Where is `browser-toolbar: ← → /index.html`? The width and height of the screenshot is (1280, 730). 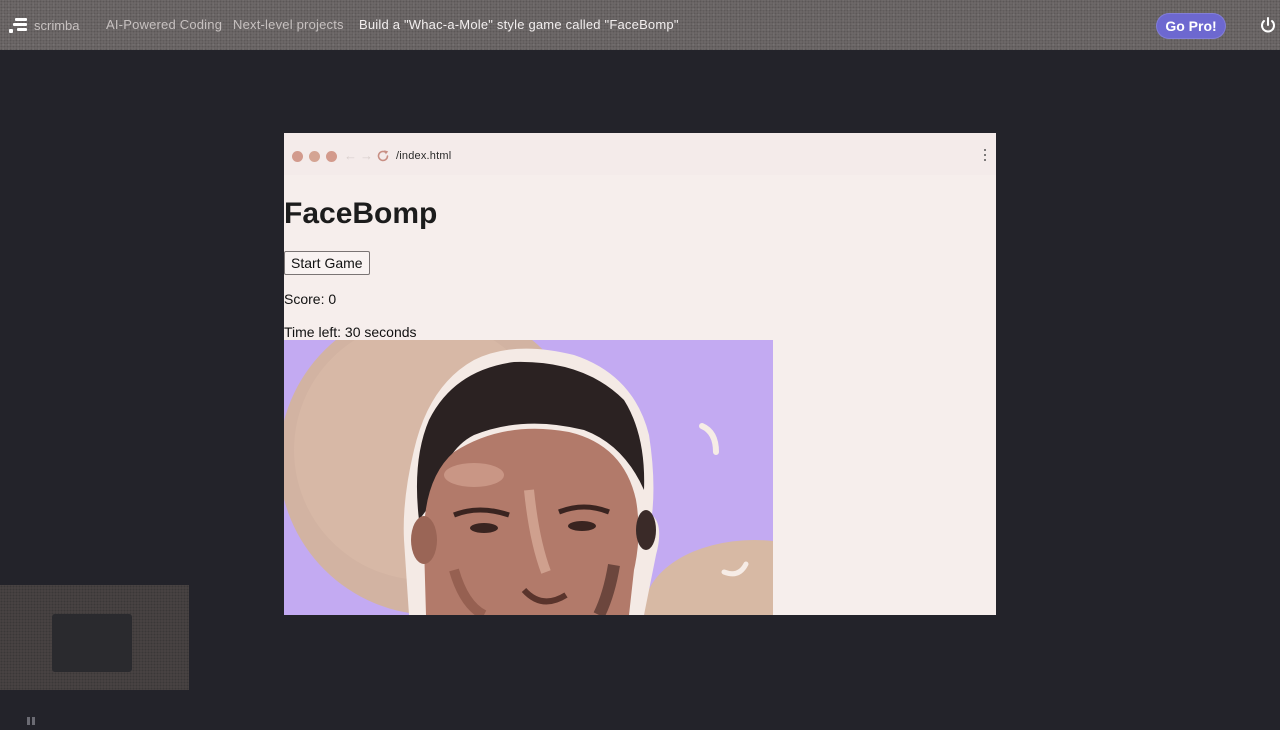
browser-toolbar: ← → /index.html is located at coordinates (640, 154).